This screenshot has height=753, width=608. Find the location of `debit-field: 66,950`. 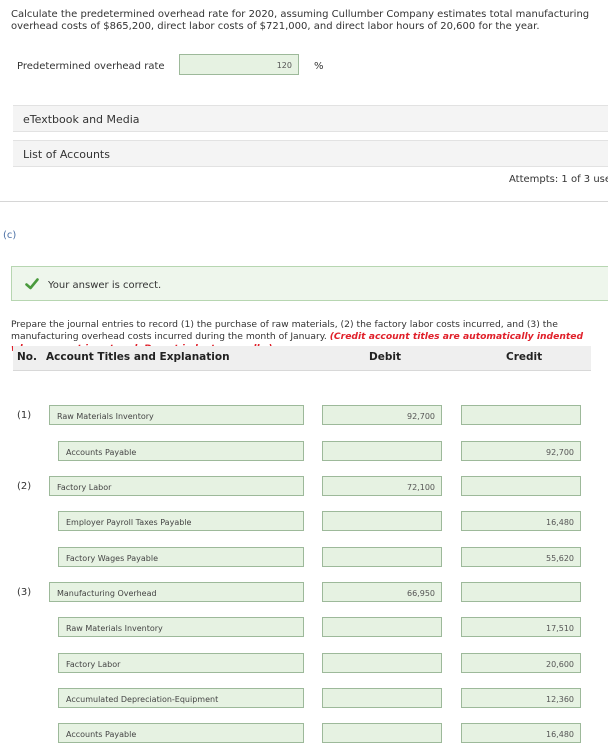

debit-field: 66,950 is located at coordinates (382, 592).